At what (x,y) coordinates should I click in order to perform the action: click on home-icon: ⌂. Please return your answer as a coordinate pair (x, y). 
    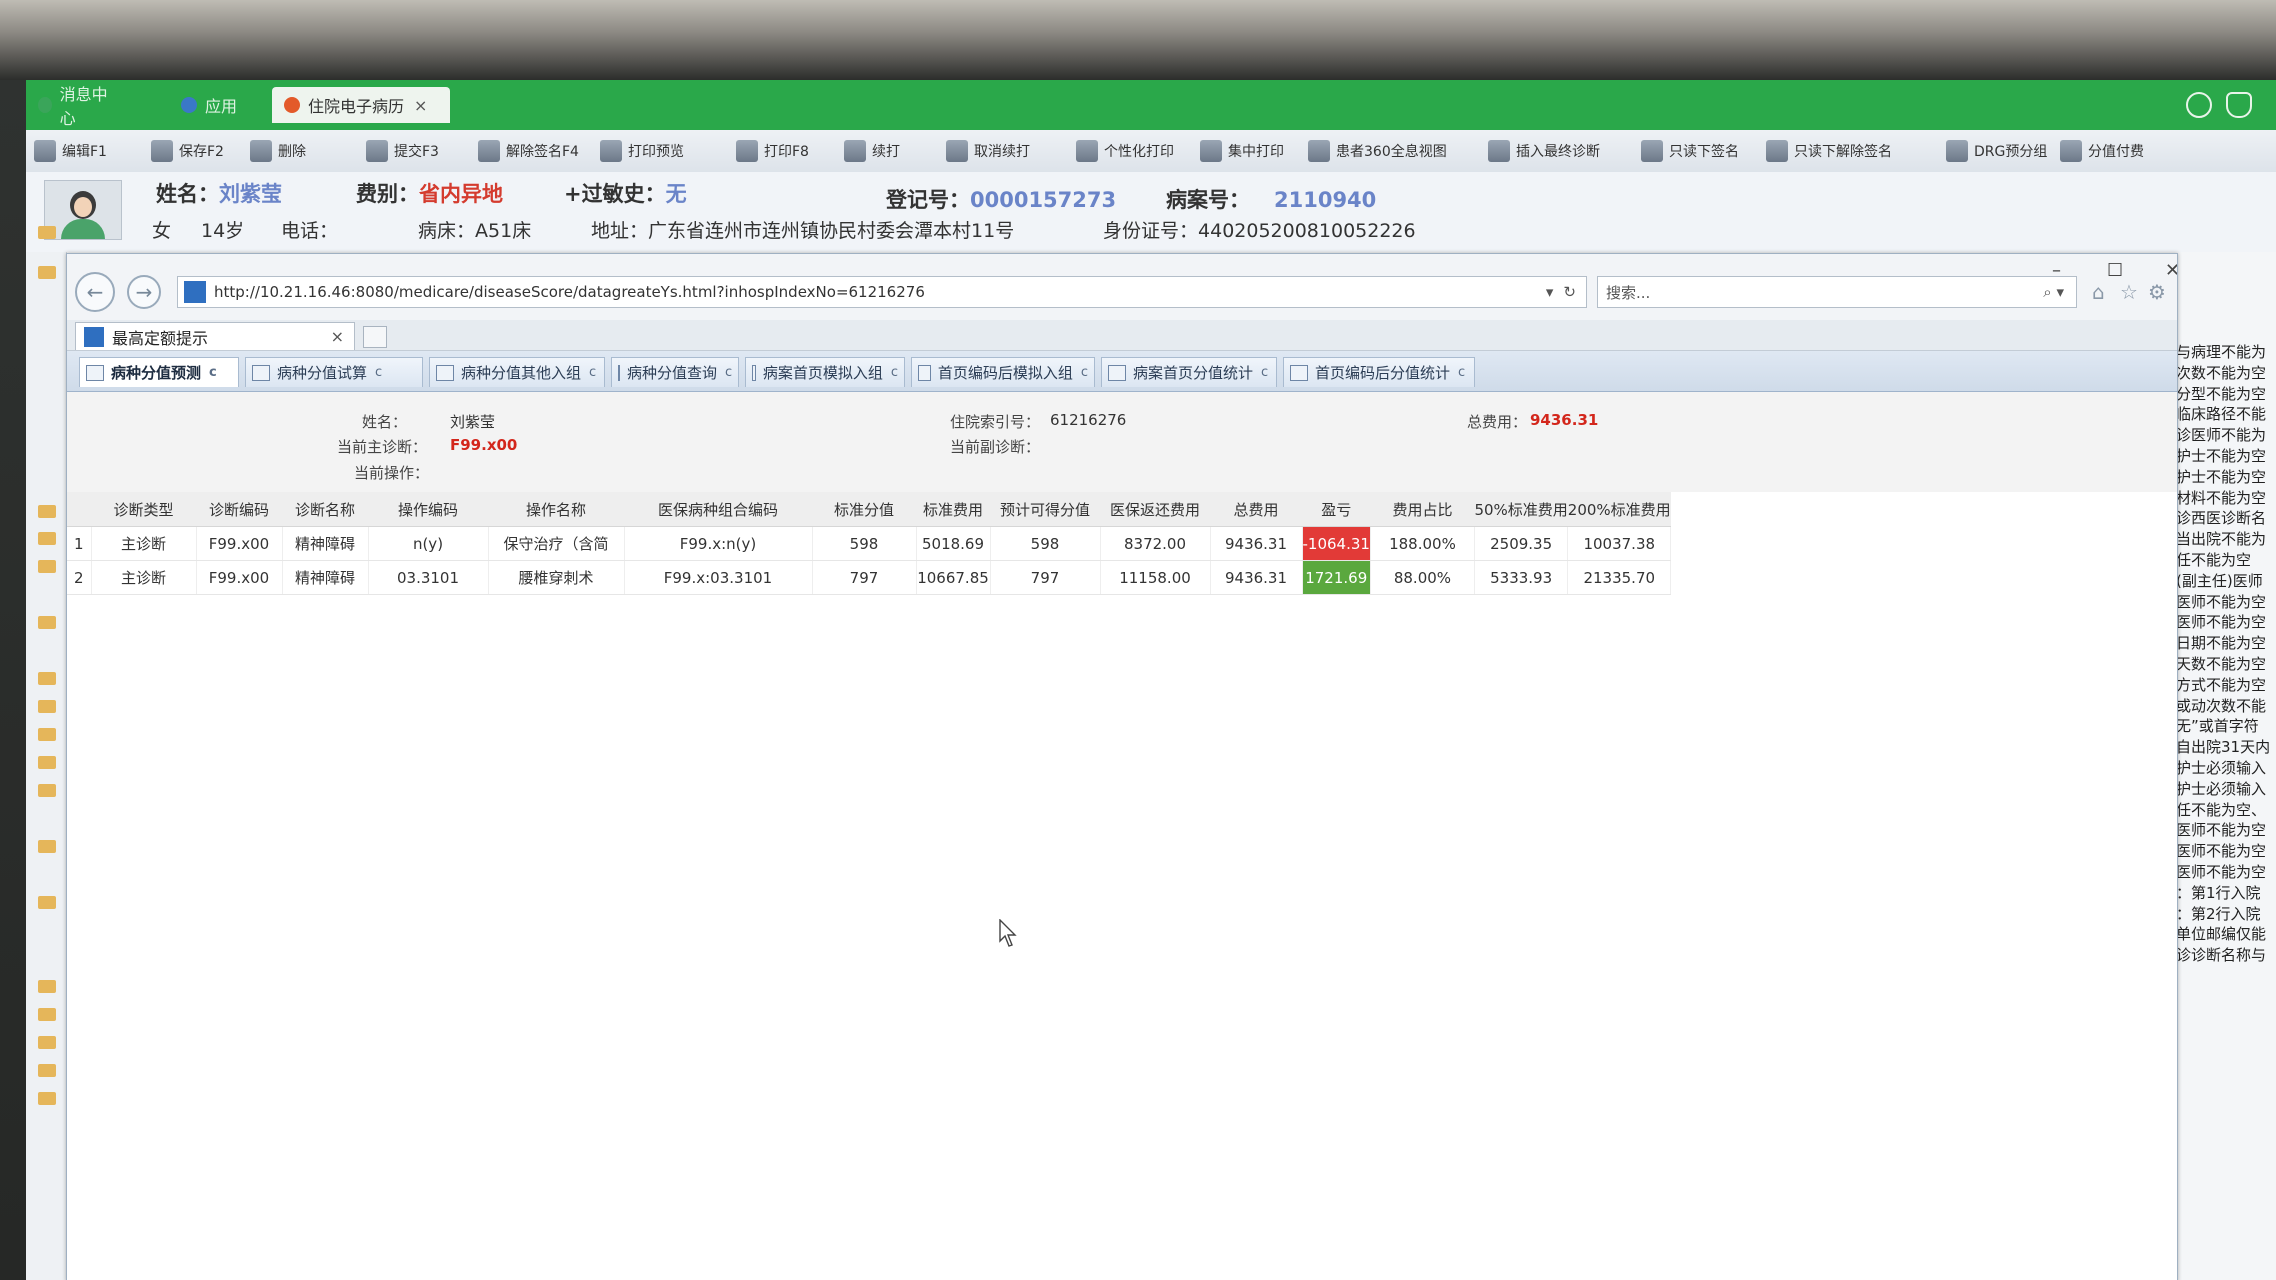
    Looking at the image, I should click on (2098, 292).